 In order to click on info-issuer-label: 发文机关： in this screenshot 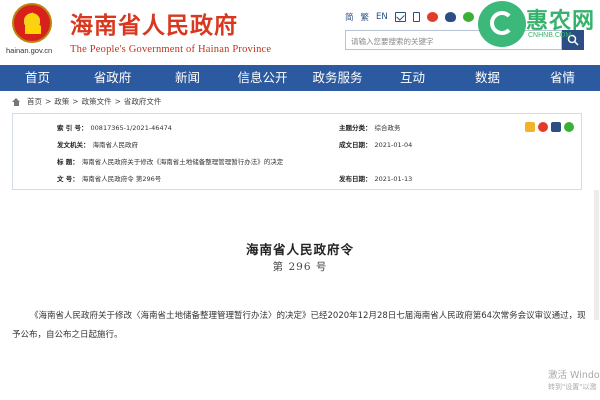, I will do `click(73, 145)`.